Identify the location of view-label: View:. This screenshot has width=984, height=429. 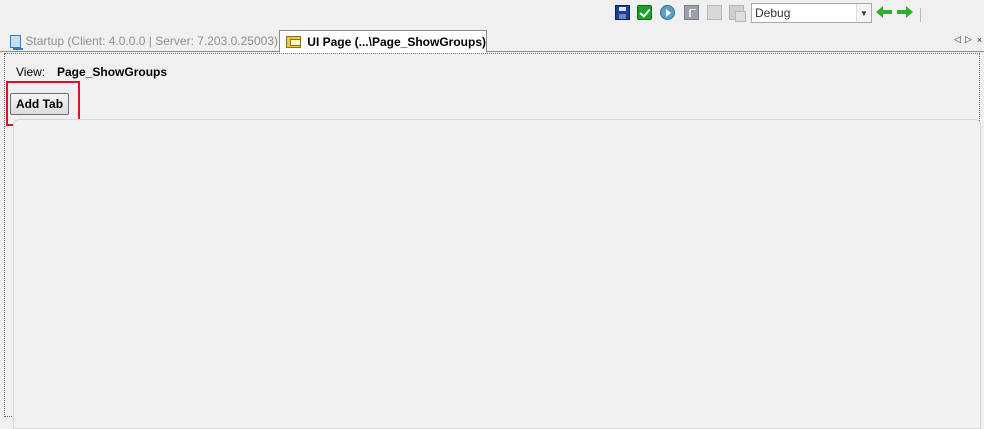
(31, 72).